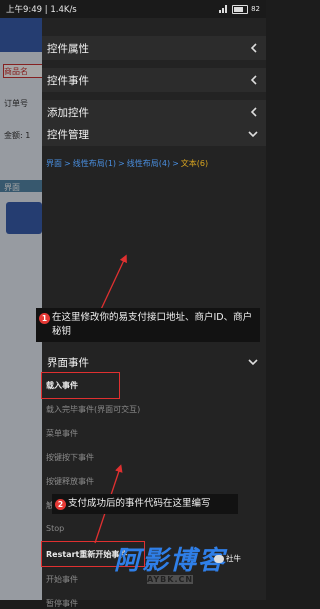  What do you see at coordinates (133, 9) in the screenshot?
I see `status-bar: 上午9:49 | 1.4K/s 82` at bounding box center [133, 9].